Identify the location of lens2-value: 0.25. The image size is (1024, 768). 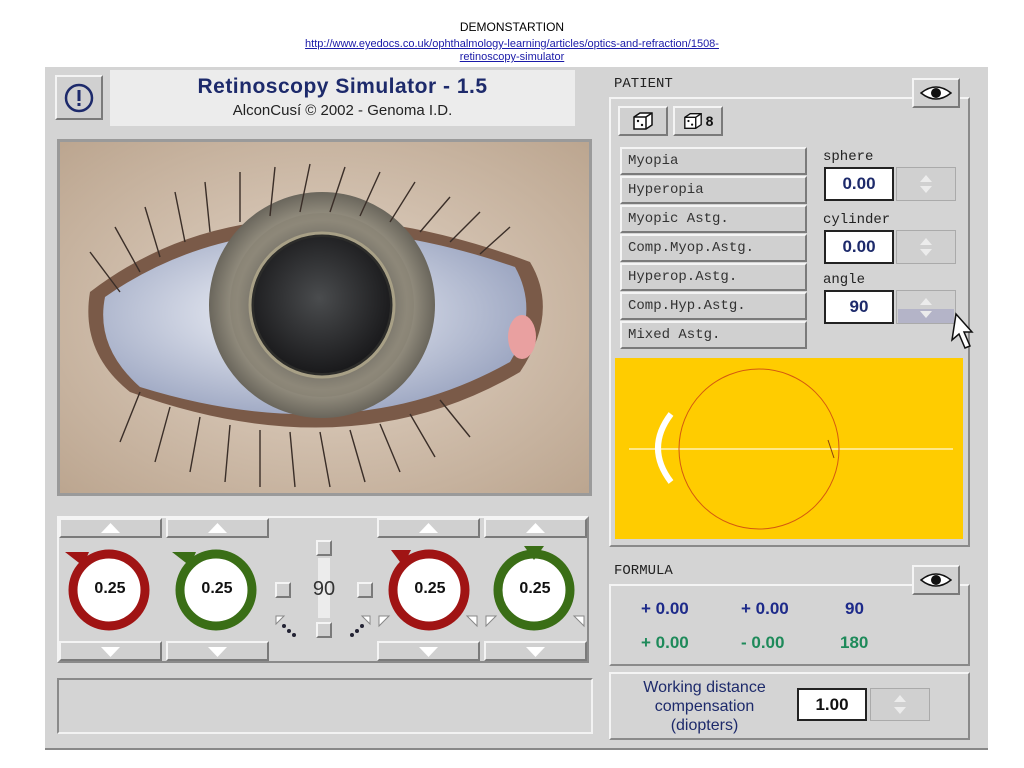
(217, 588).